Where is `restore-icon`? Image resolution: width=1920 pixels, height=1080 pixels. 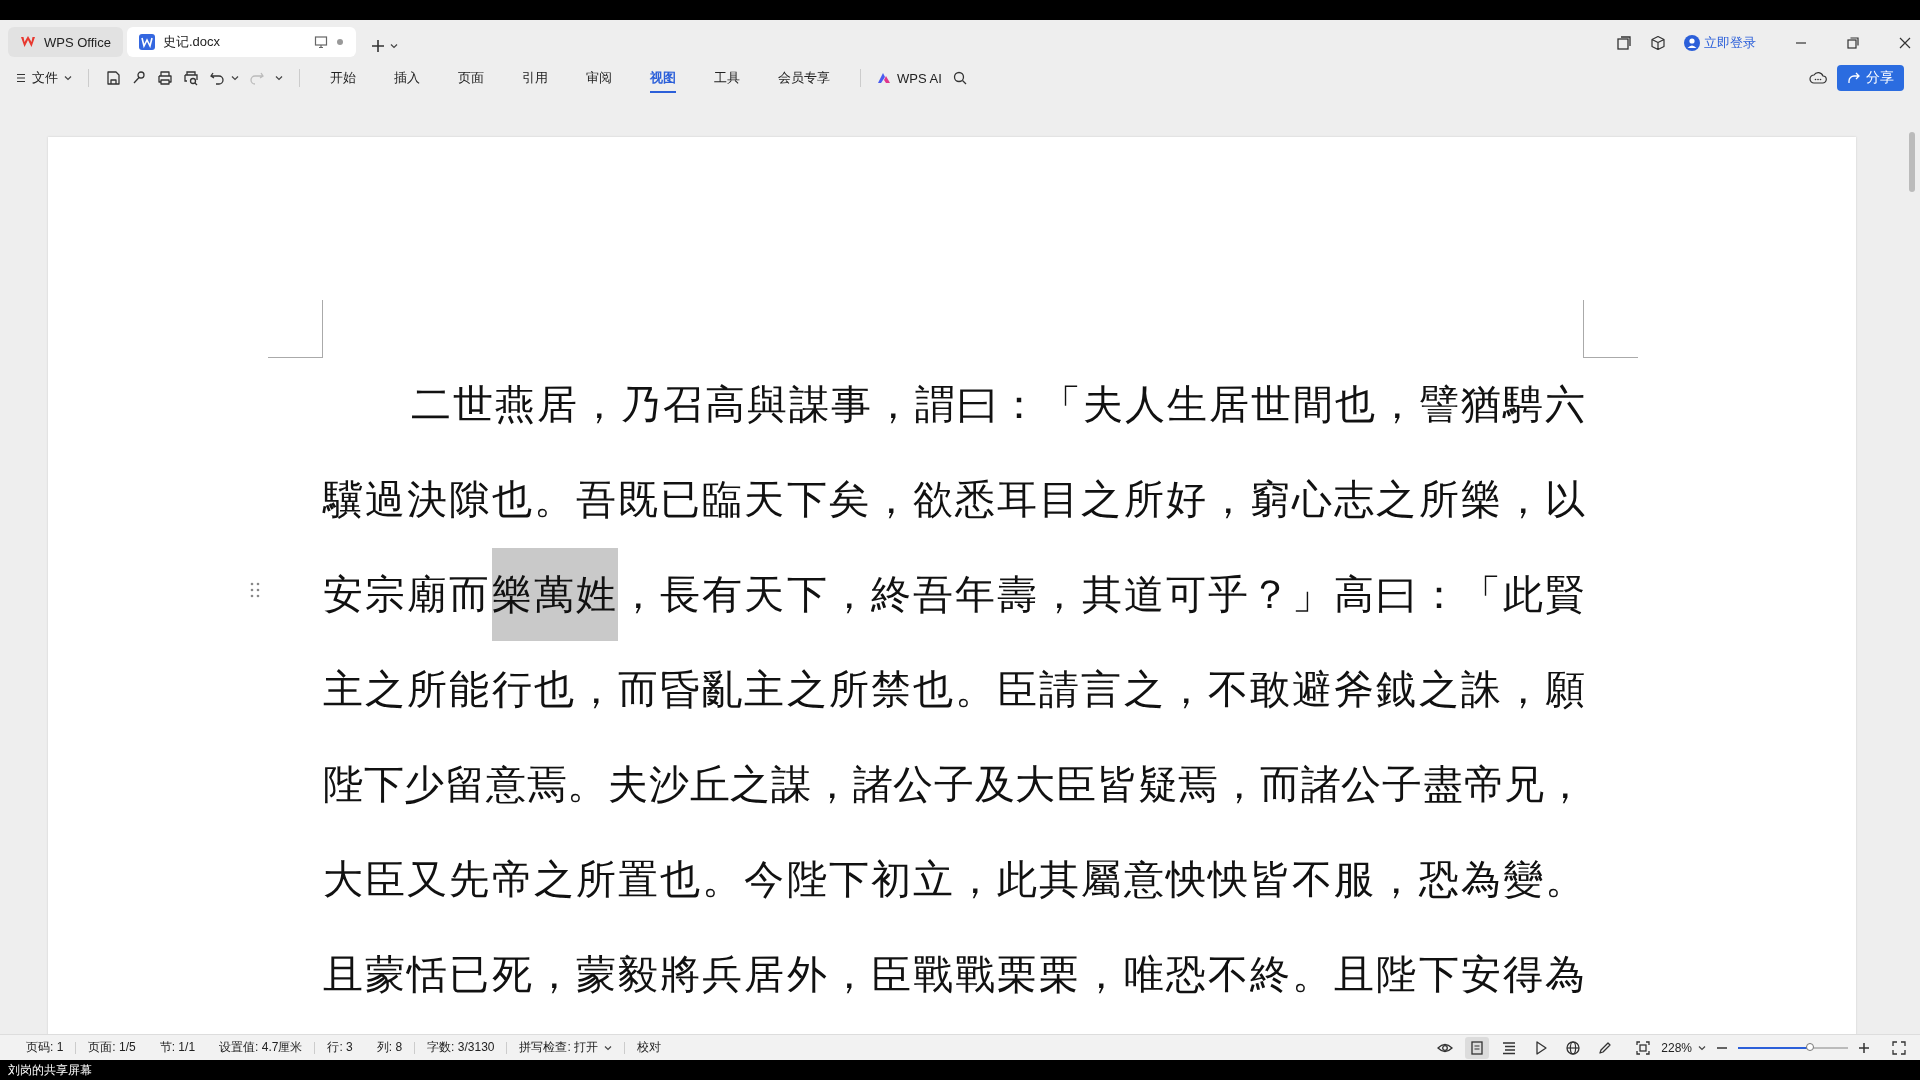 restore-icon is located at coordinates (1853, 43).